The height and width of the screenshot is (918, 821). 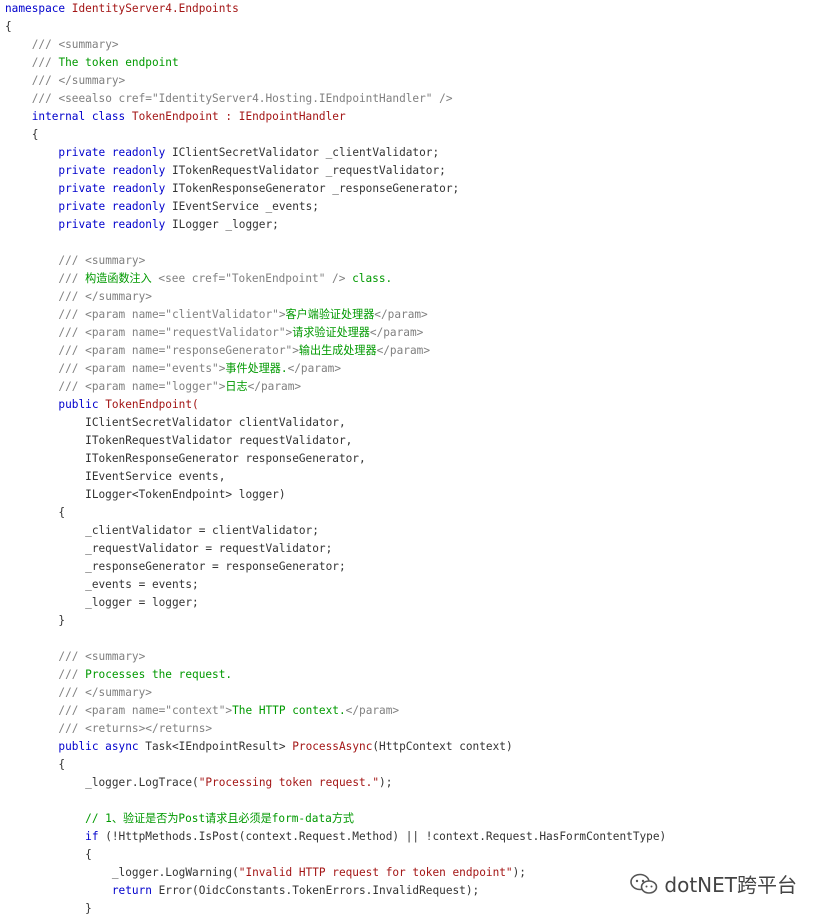 I want to click on code-token: <returns></returns>, so click(x=149, y=728).